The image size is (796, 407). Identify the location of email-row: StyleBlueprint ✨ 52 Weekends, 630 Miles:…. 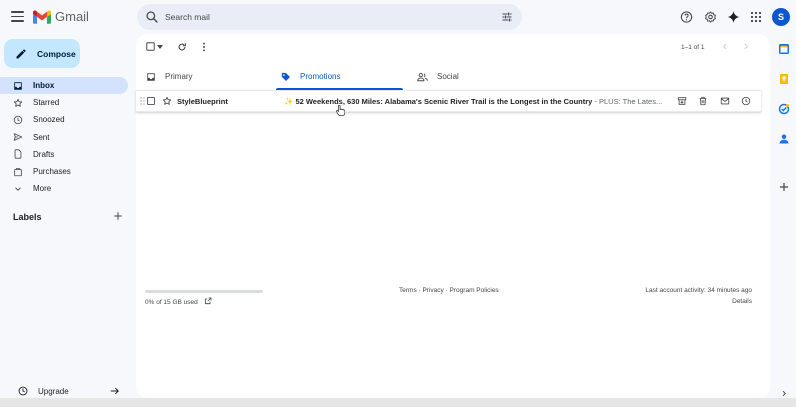
(448, 101).